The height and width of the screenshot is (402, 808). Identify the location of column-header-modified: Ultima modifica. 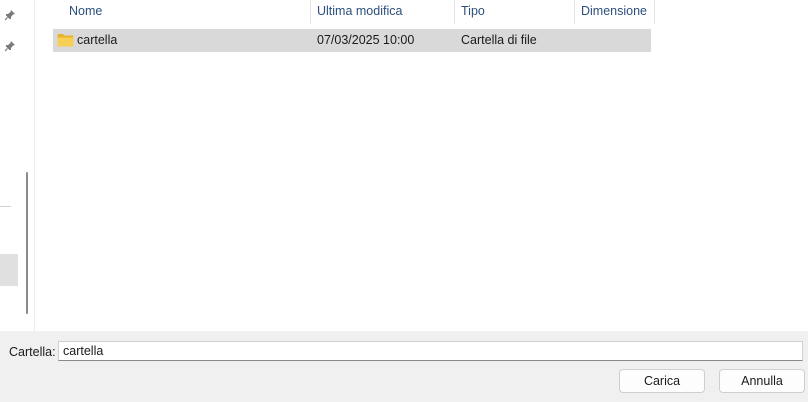
(384, 12).